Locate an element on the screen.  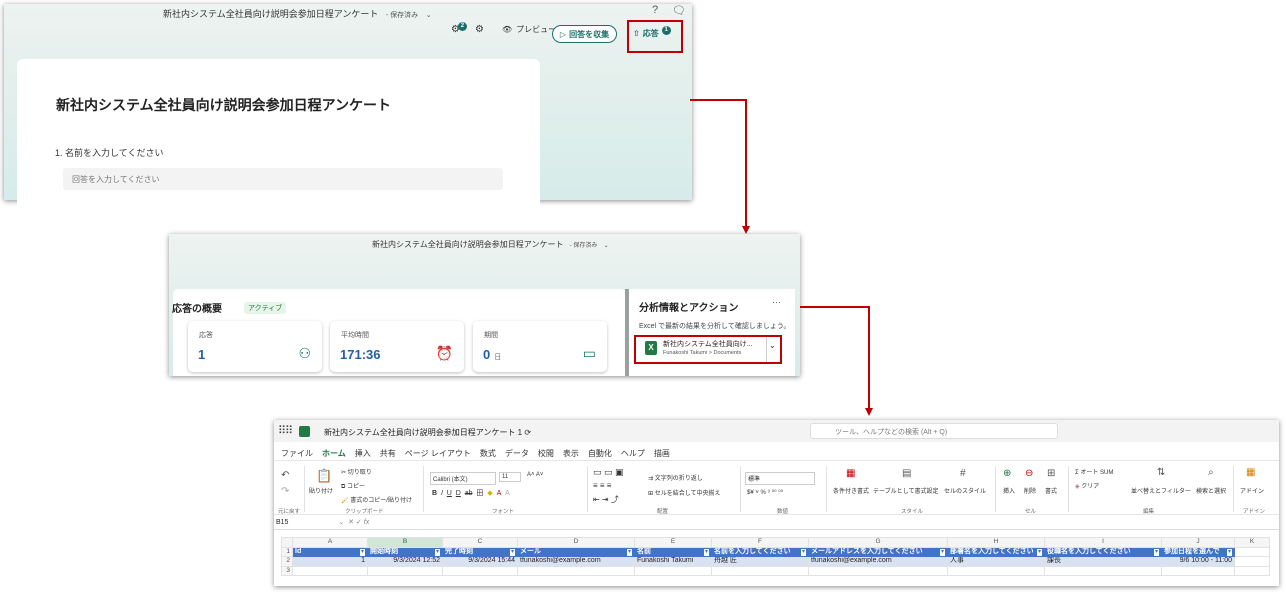
column-header: G is located at coordinates (878, 542).